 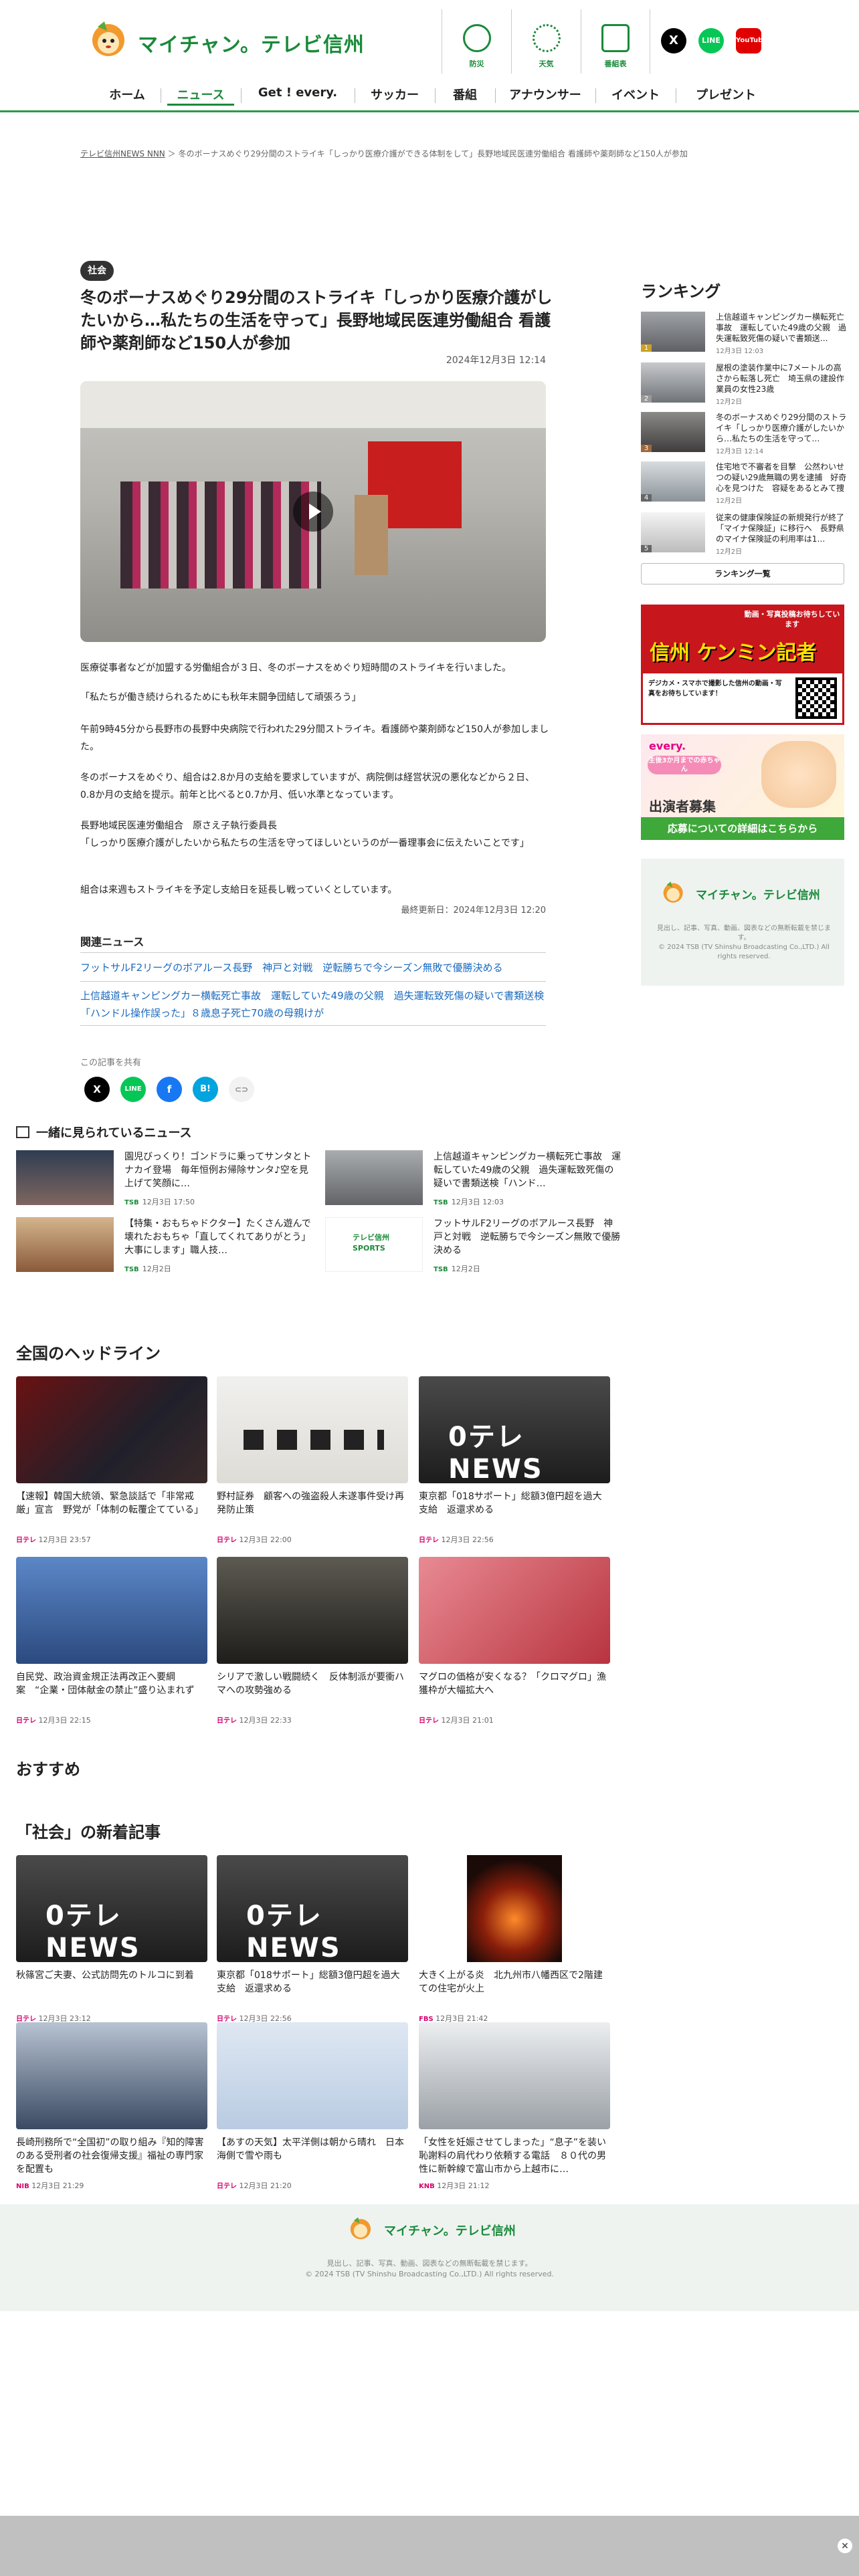 I want to click on news-thumbnail: 1, so click(x=673, y=332).